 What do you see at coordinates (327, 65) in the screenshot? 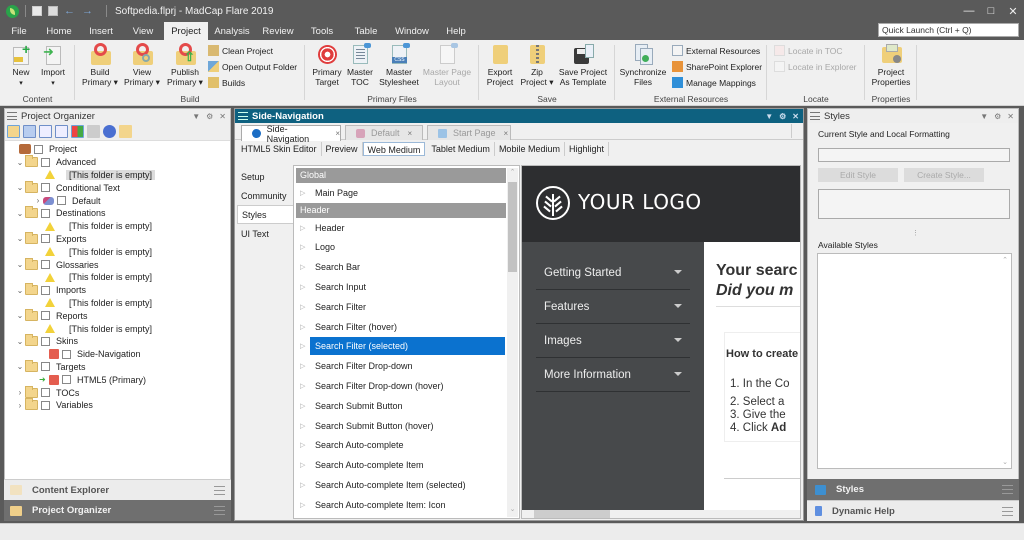
I see `primary-target-button: Primary Target` at bounding box center [327, 65].